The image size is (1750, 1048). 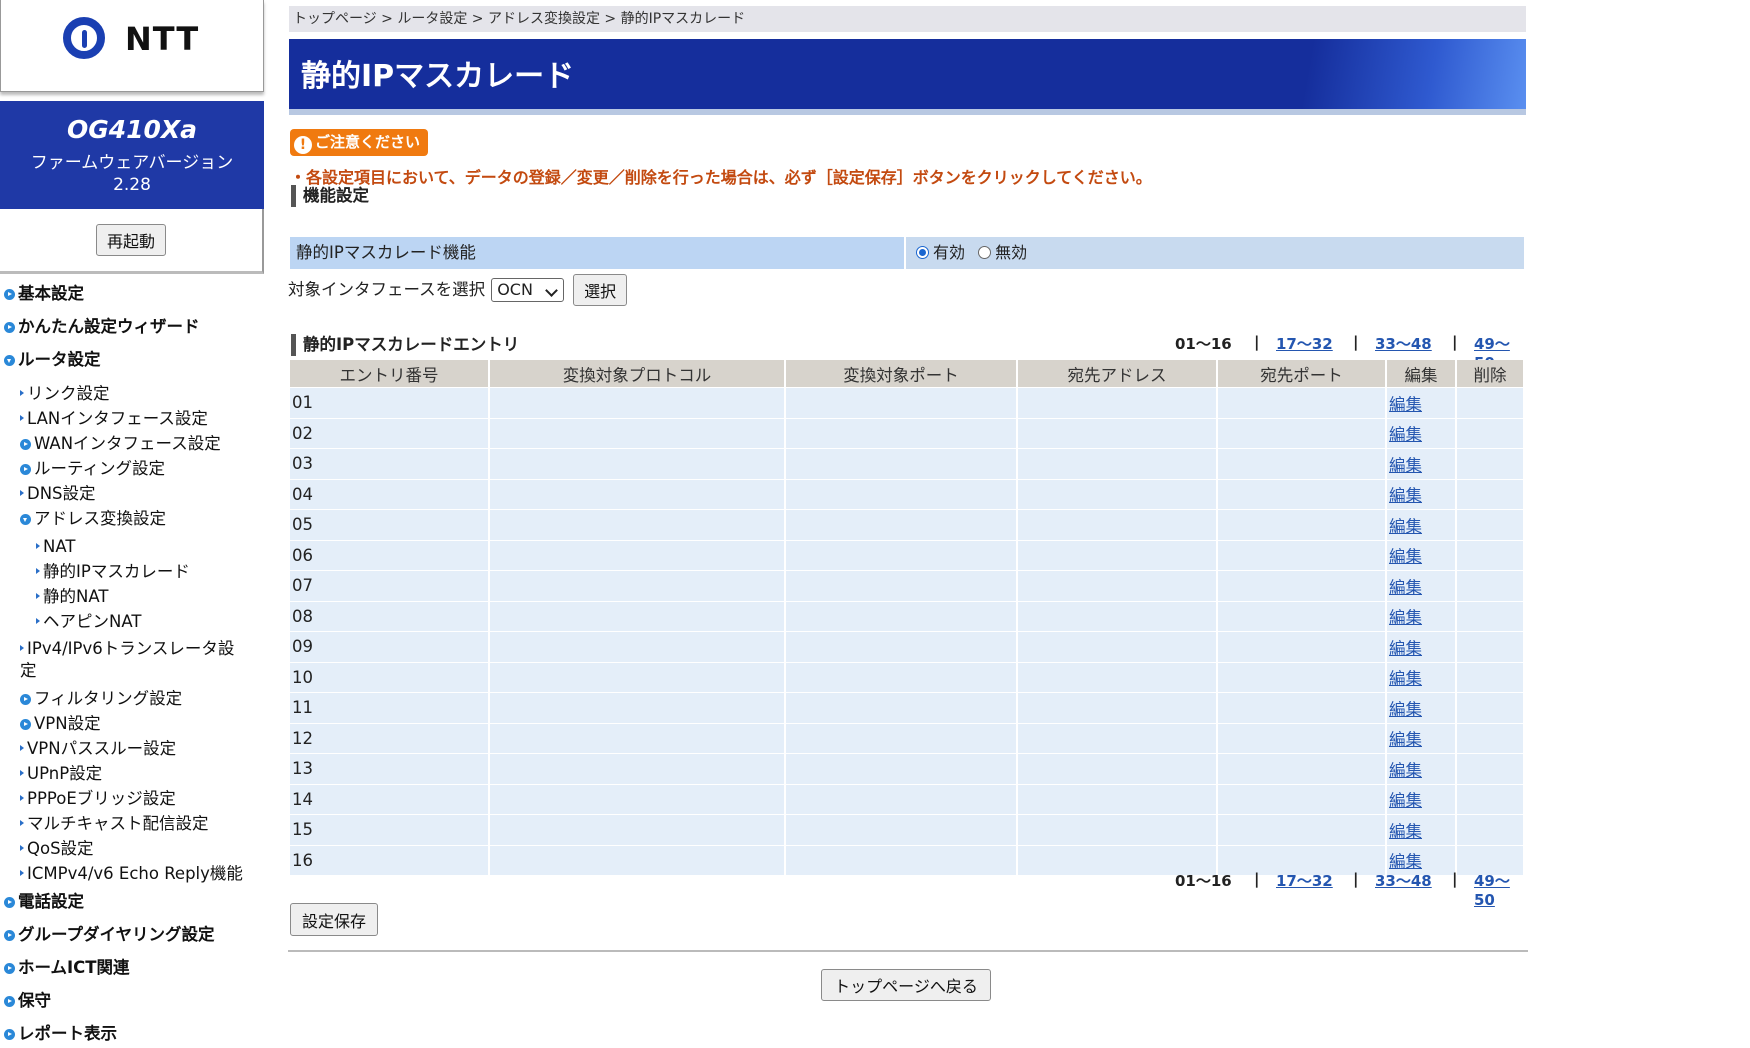 What do you see at coordinates (922, 252) in the screenshot?
I see `enable-radio` at bounding box center [922, 252].